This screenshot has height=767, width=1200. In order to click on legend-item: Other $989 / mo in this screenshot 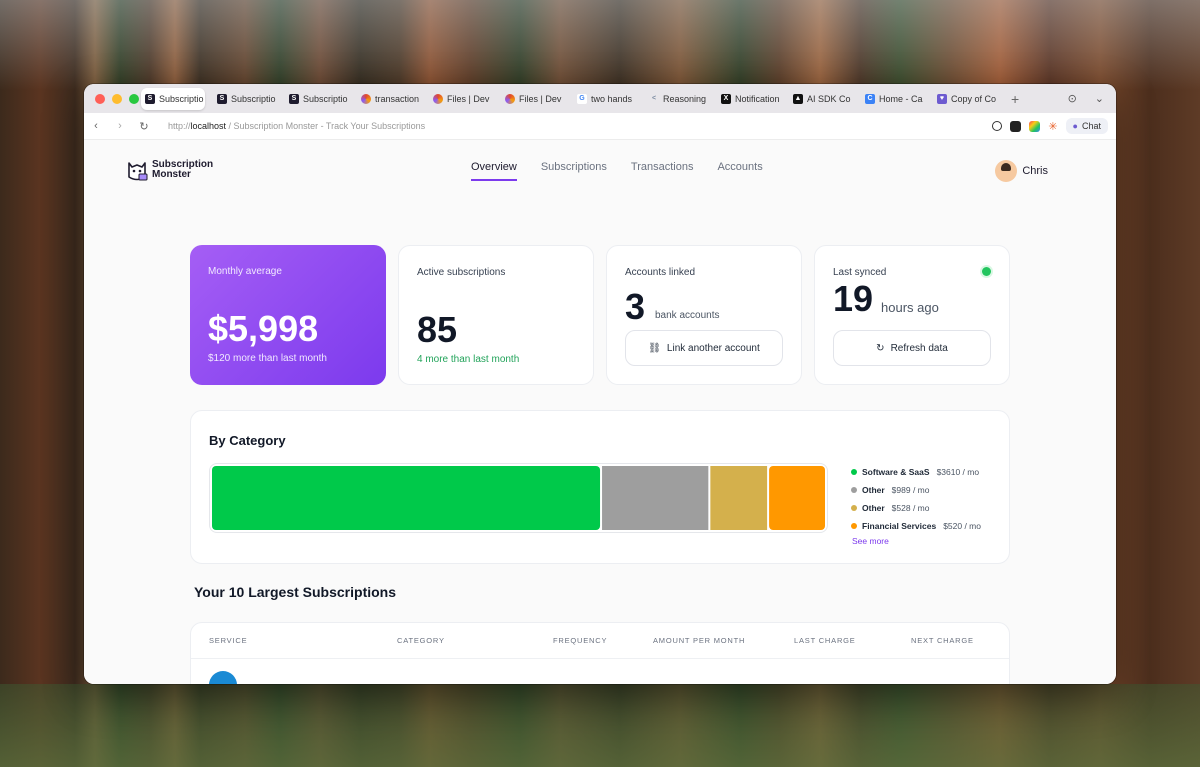, I will do `click(916, 490)`.